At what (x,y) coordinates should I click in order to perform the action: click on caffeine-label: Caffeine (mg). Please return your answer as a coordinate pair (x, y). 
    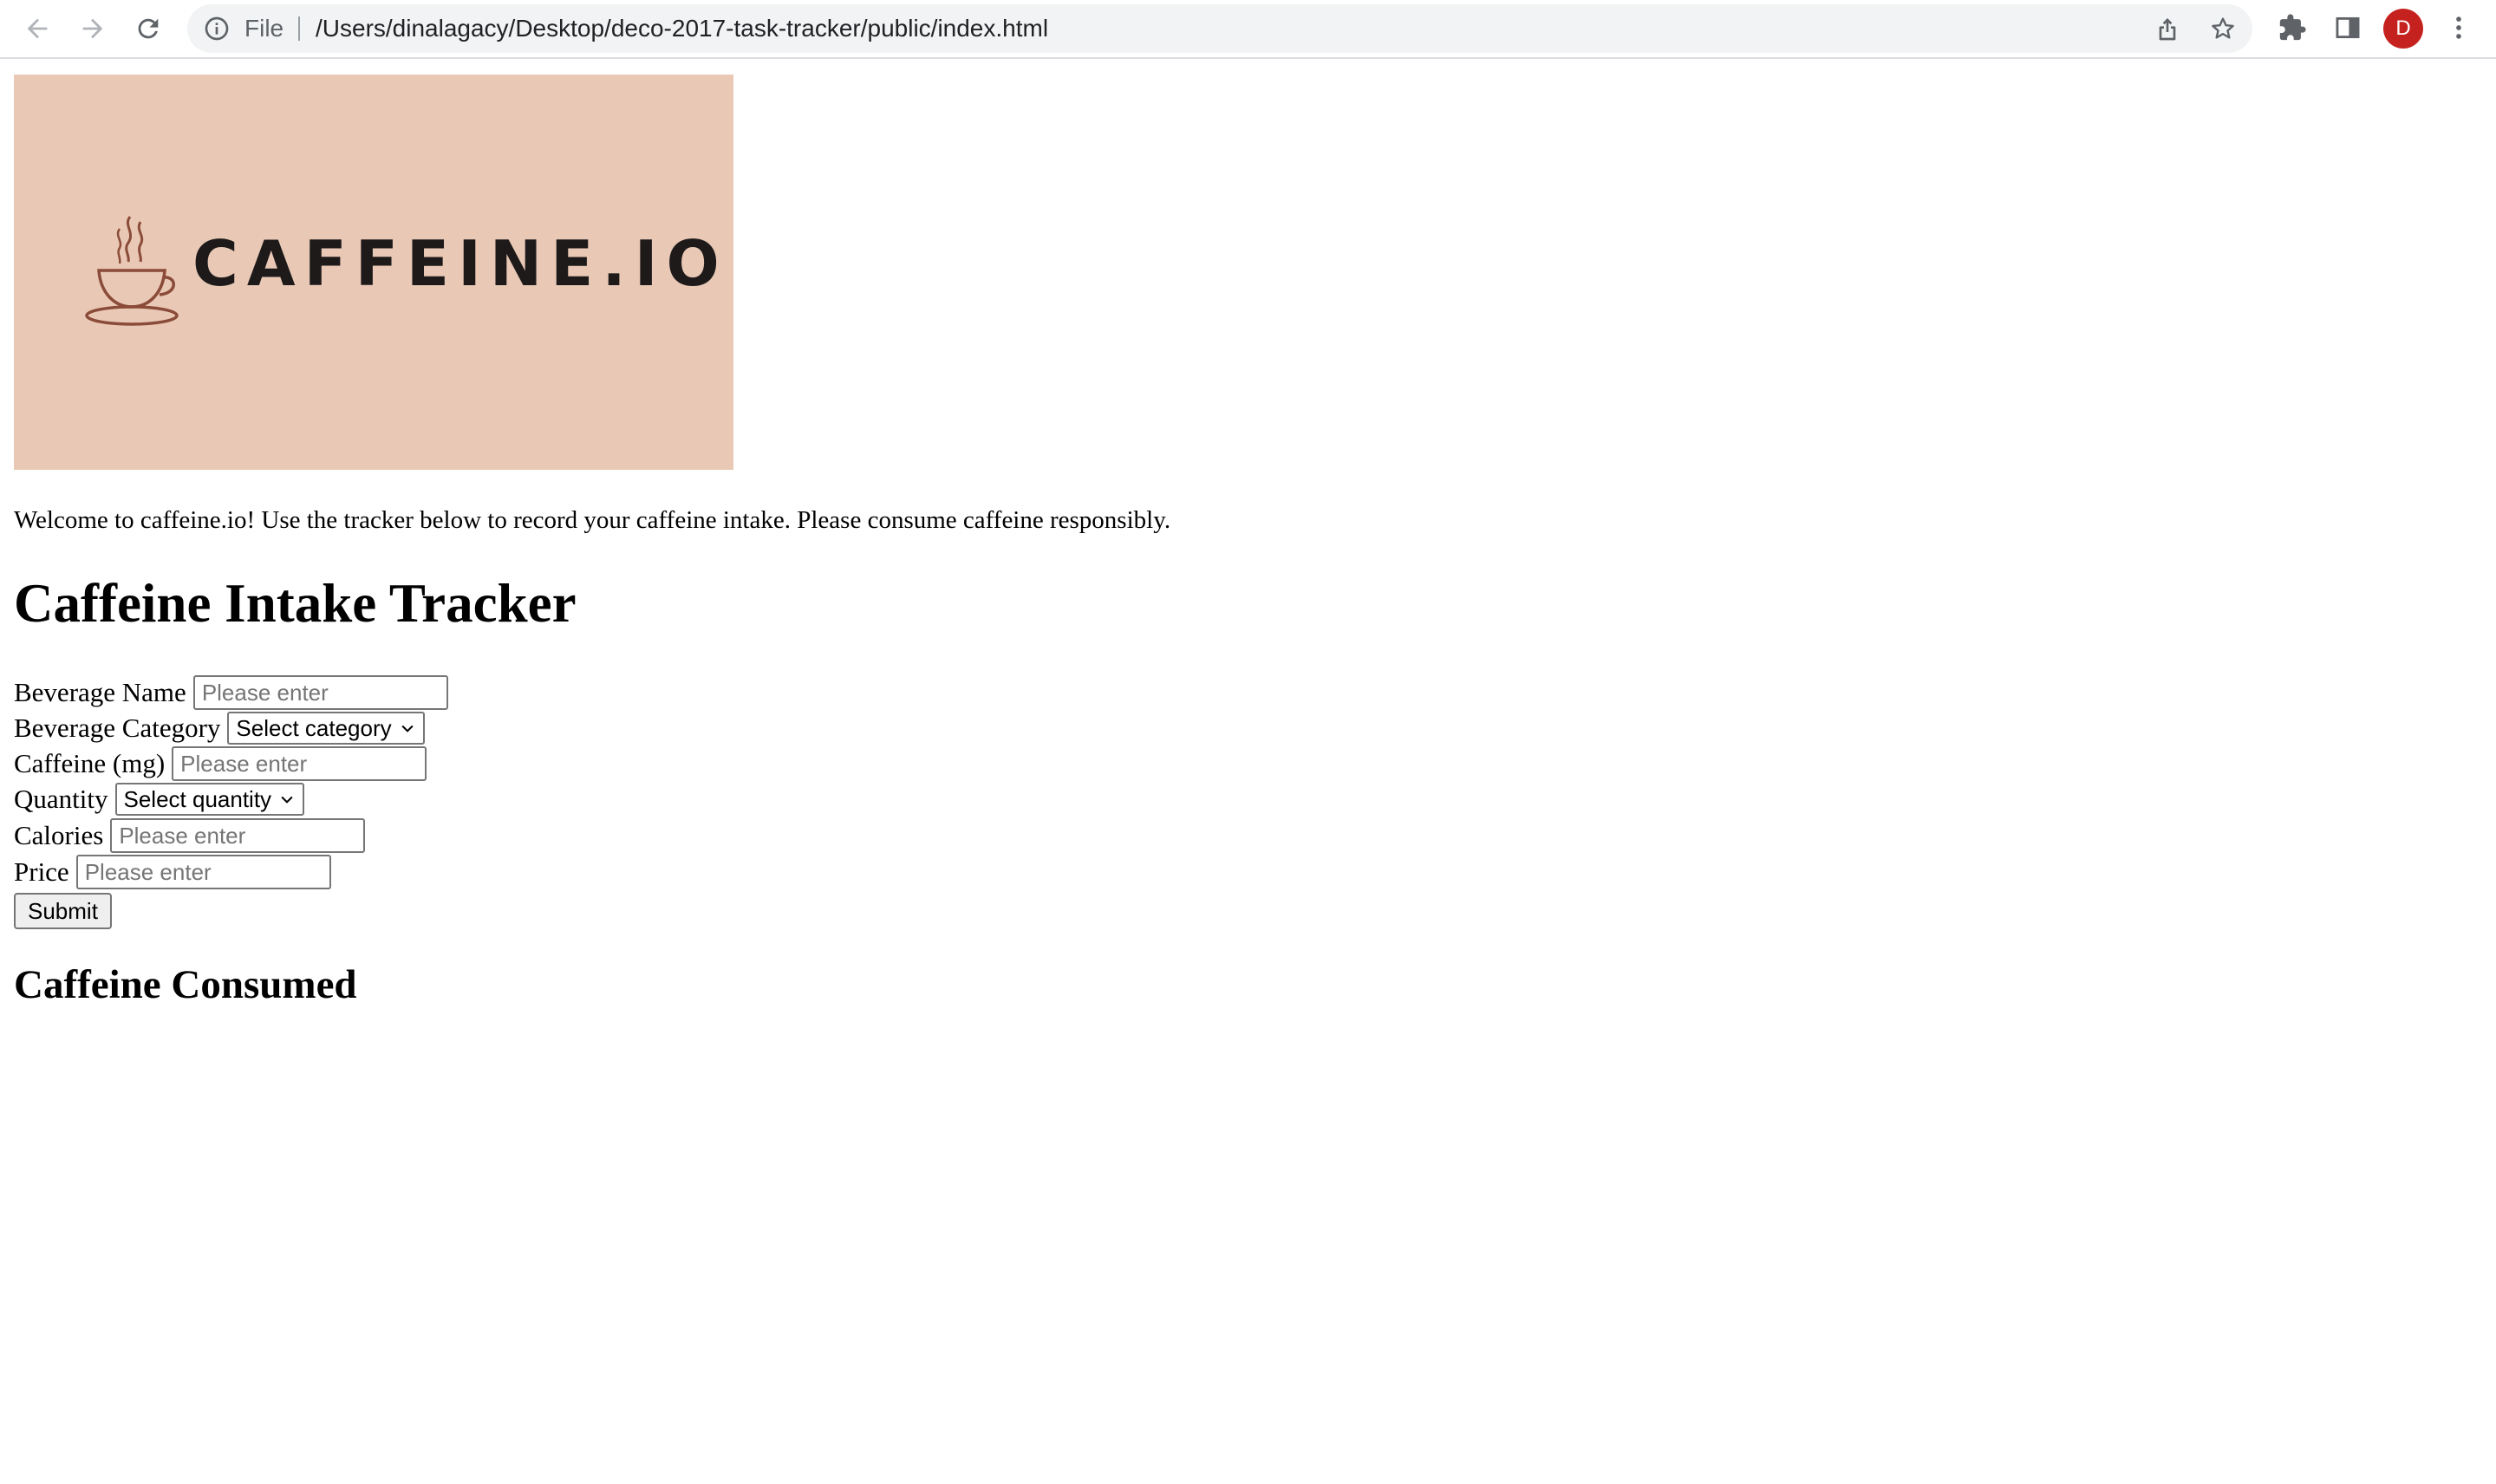
    Looking at the image, I should click on (90, 763).